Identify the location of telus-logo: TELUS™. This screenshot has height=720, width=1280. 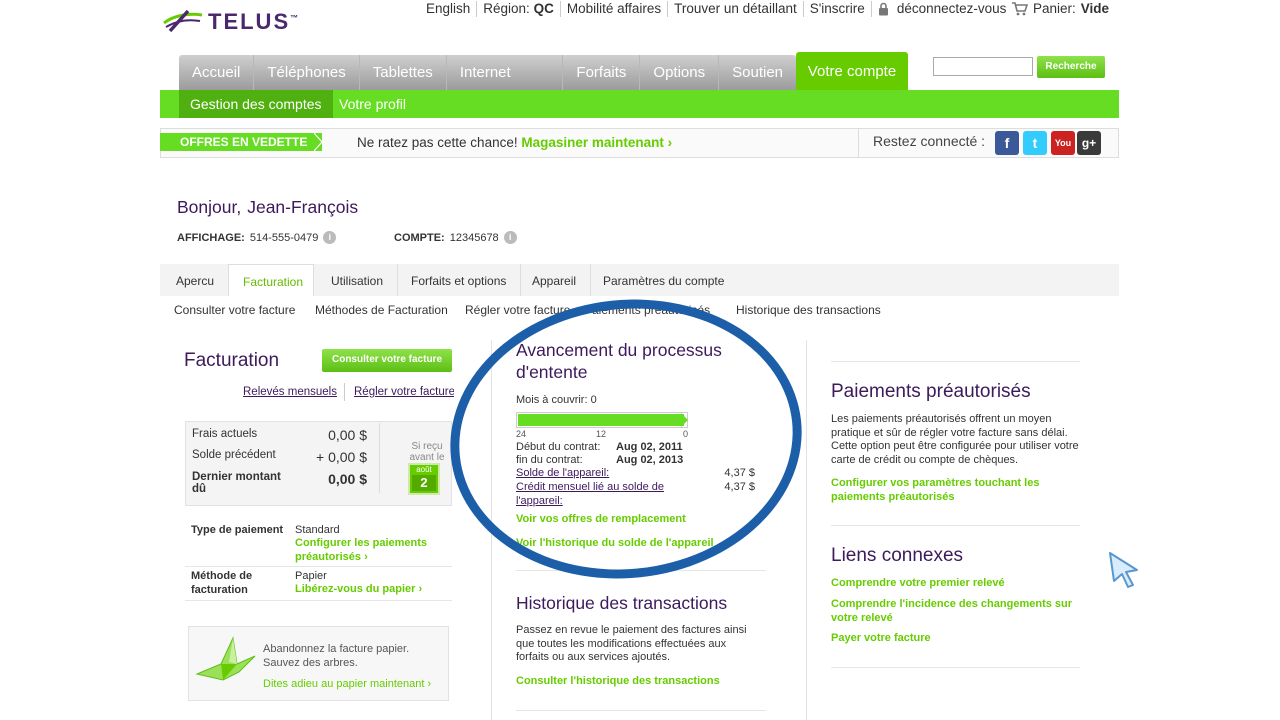
(231, 22).